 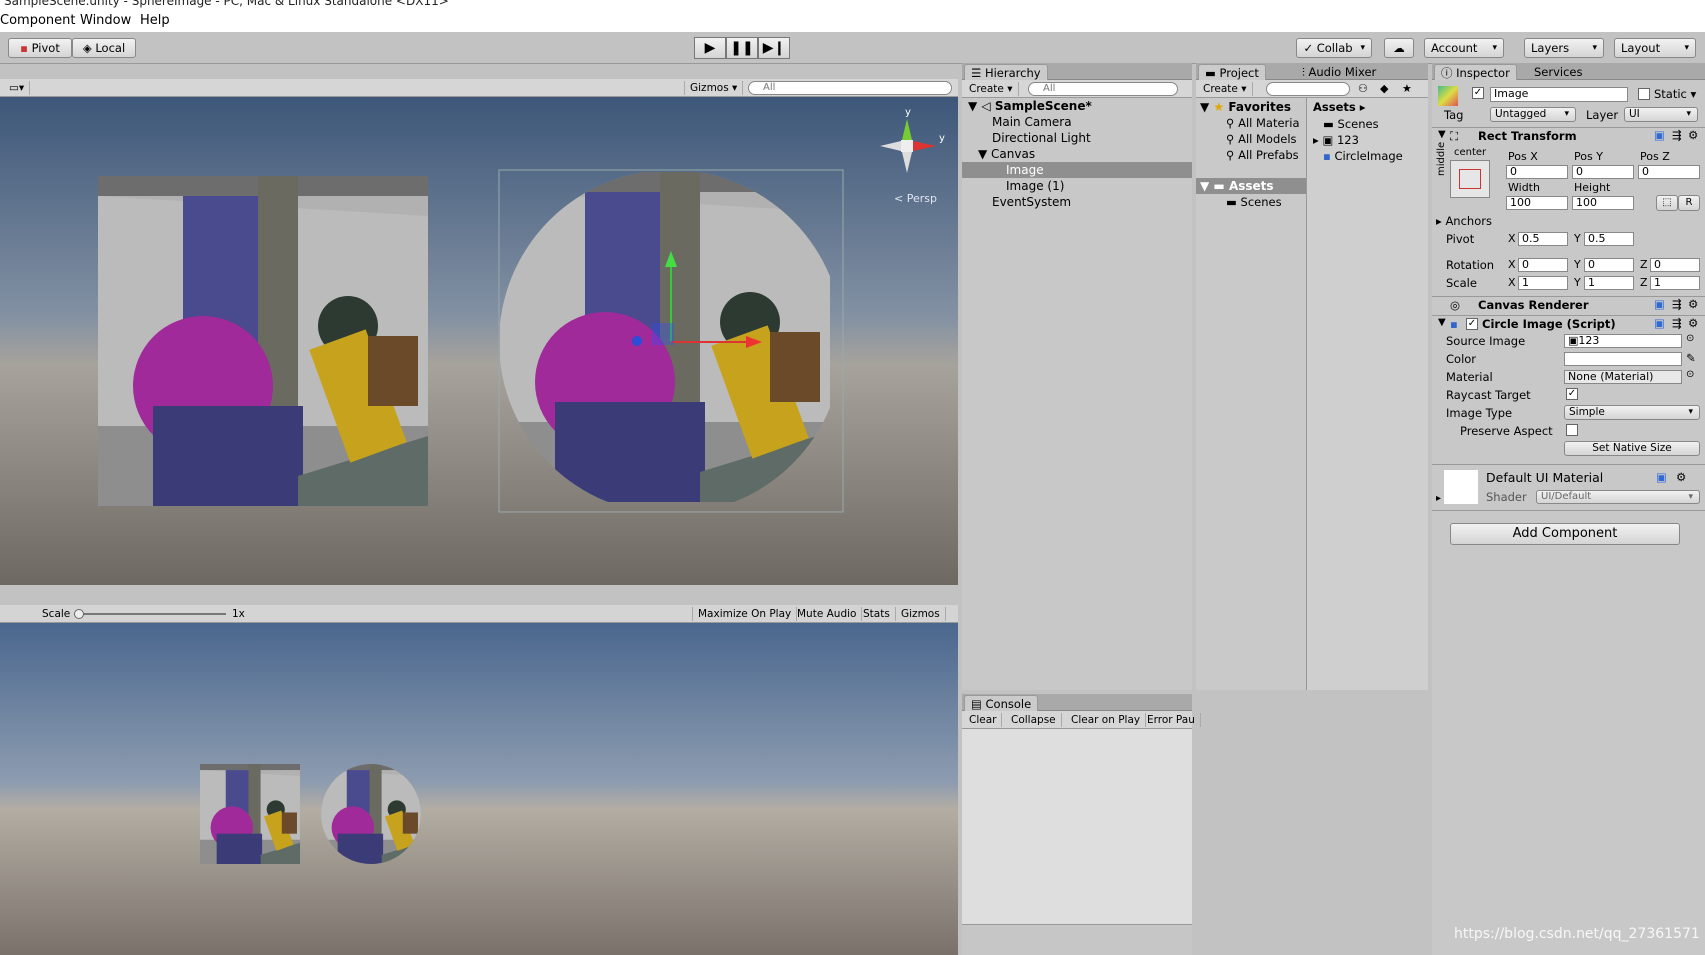 What do you see at coordinates (1407, 88) in the screenshot?
I see `favorite-star-icon: ★` at bounding box center [1407, 88].